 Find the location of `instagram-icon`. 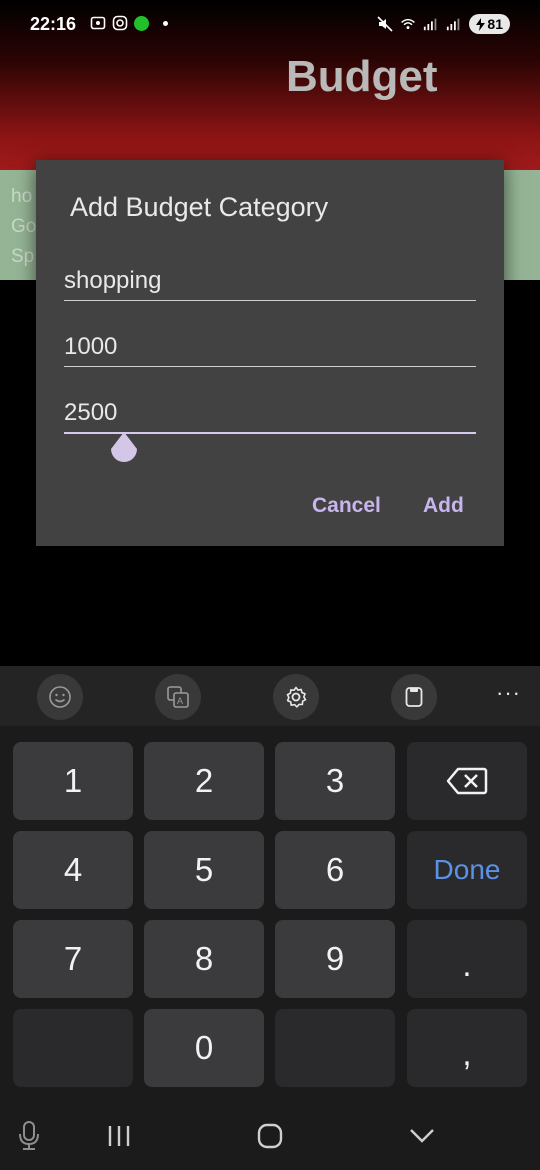

instagram-icon is located at coordinates (120, 23).